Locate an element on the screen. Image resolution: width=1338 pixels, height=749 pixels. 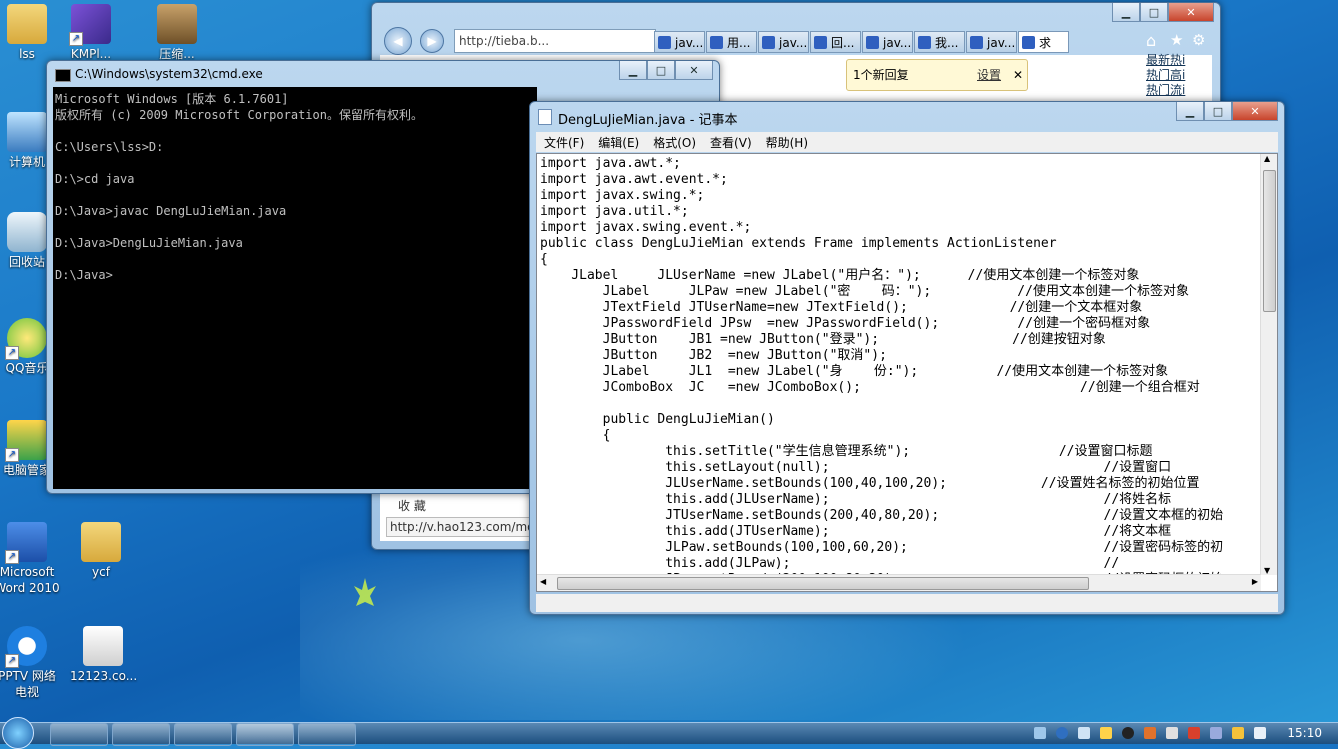
horizontal-scrollbar: ◀ ▶ is located at coordinates (899, 582).